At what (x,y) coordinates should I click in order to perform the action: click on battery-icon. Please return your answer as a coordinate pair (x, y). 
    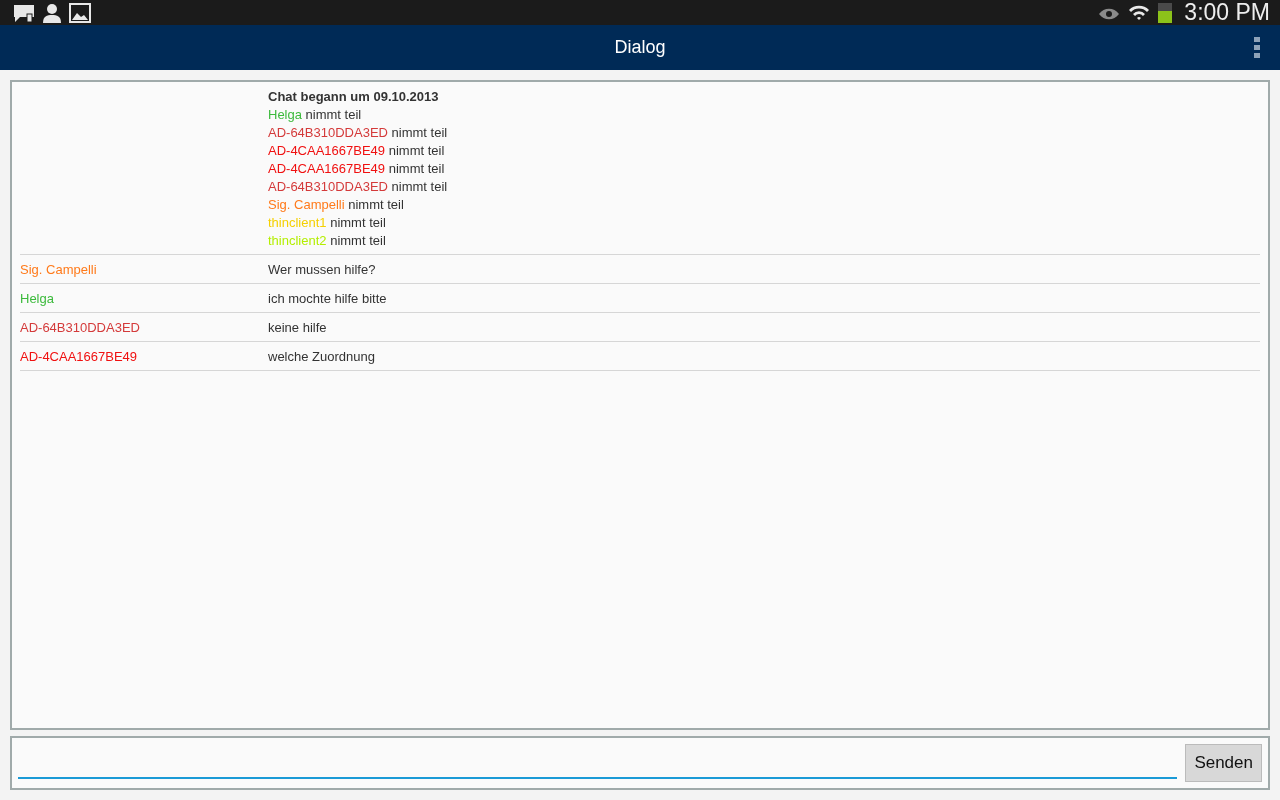
    Looking at the image, I should click on (1165, 12).